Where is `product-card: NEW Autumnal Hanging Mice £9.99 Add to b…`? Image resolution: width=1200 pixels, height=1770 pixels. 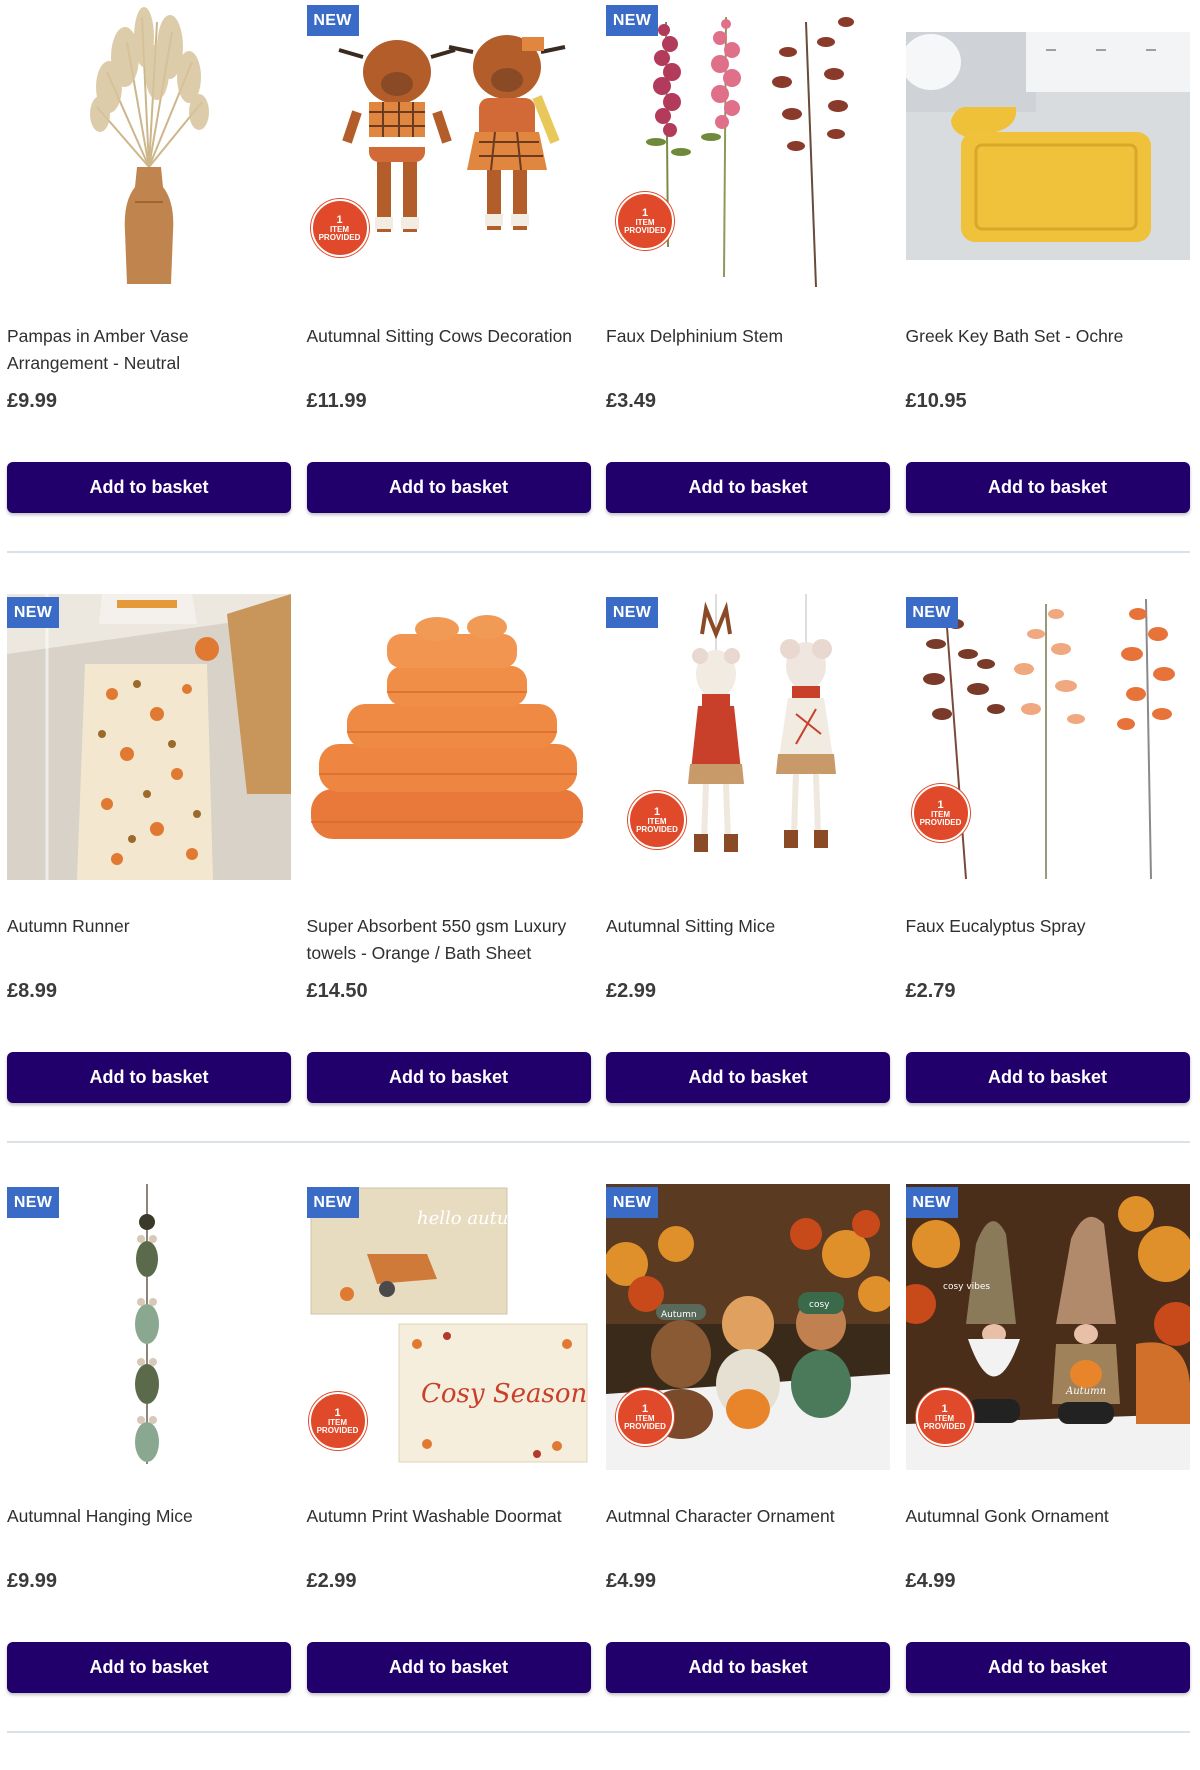
product-card: NEW Autumnal Hanging Mice £9.99 Add to b… is located at coordinates (149, 1475).